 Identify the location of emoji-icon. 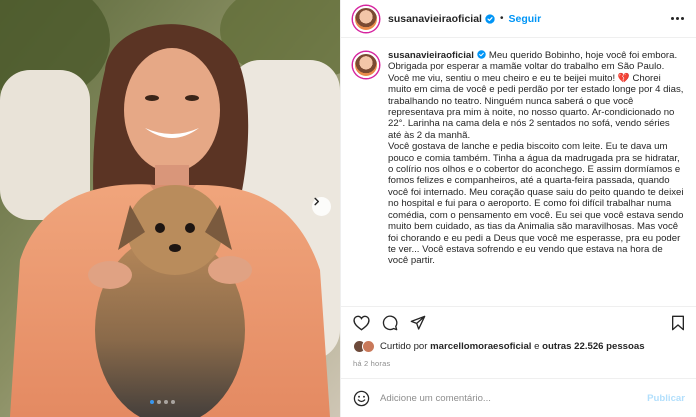
(361, 398).